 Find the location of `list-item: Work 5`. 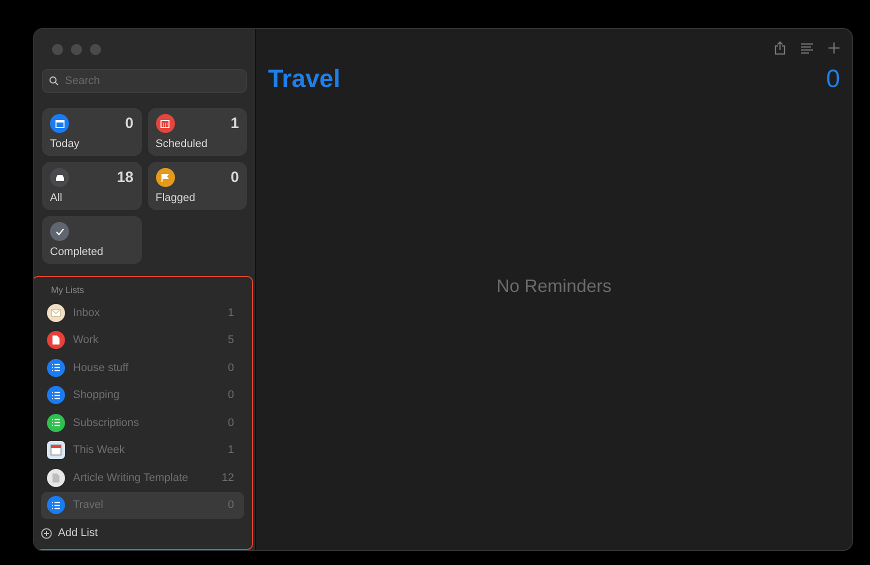

list-item: Work 5 is located at coordinates (142, 340).